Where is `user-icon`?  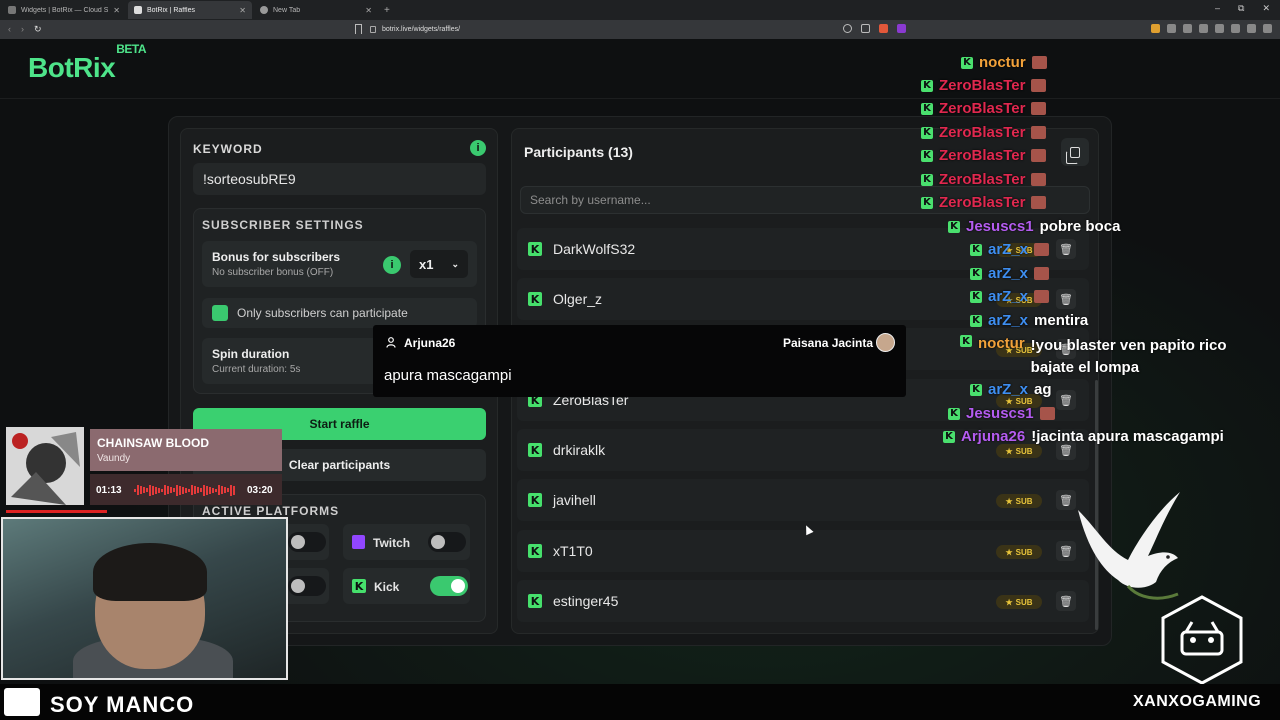
user-icon is located at coordinates (391, 342).